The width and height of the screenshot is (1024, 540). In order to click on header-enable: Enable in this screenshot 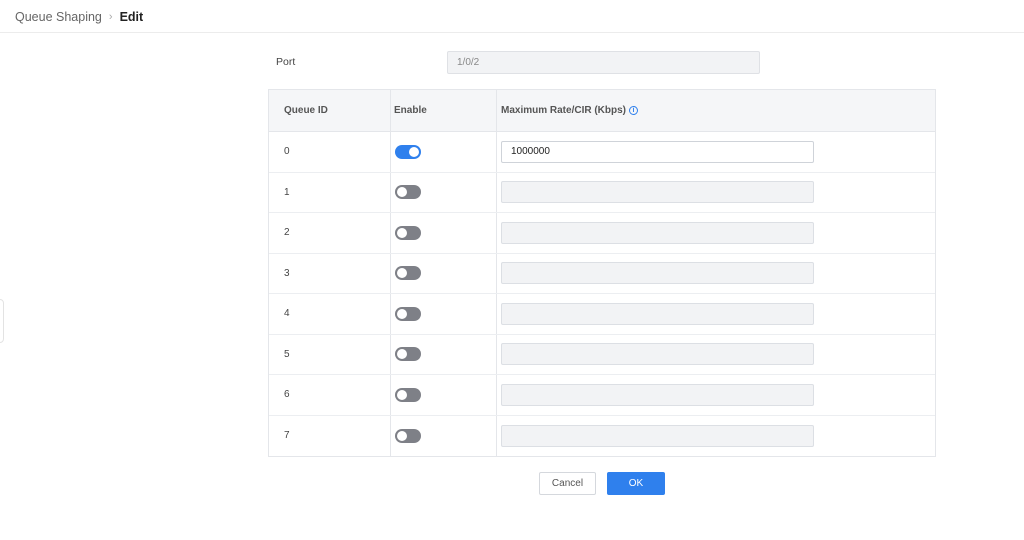, I will do `click(444, 110)`.